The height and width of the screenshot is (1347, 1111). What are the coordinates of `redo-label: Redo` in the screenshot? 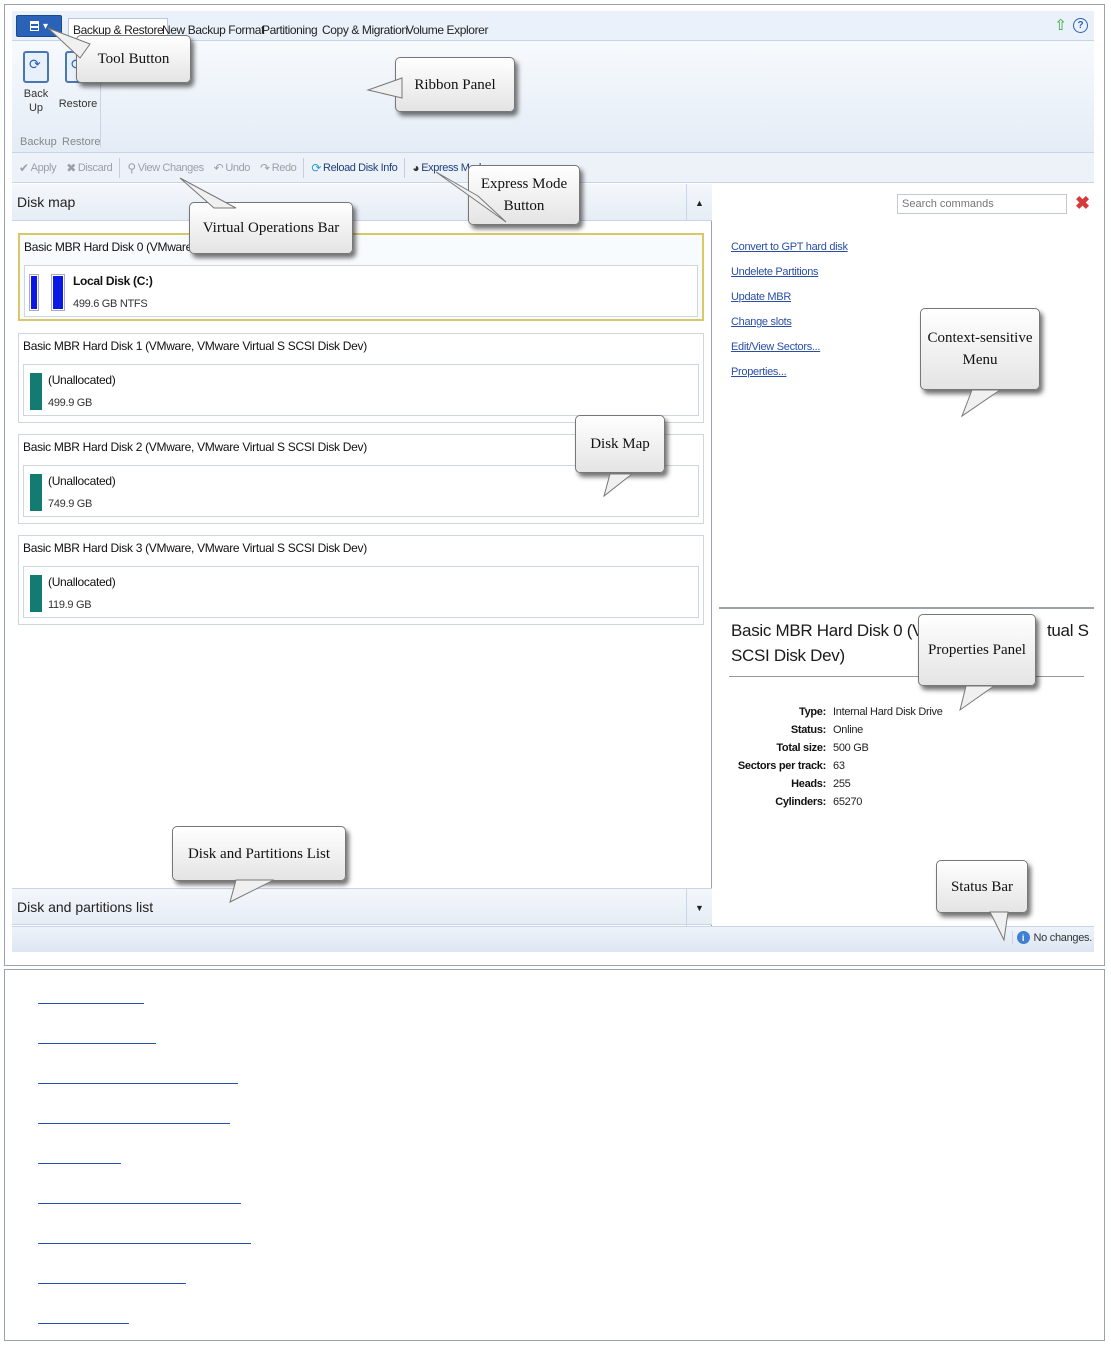 It's located at (284, 167).